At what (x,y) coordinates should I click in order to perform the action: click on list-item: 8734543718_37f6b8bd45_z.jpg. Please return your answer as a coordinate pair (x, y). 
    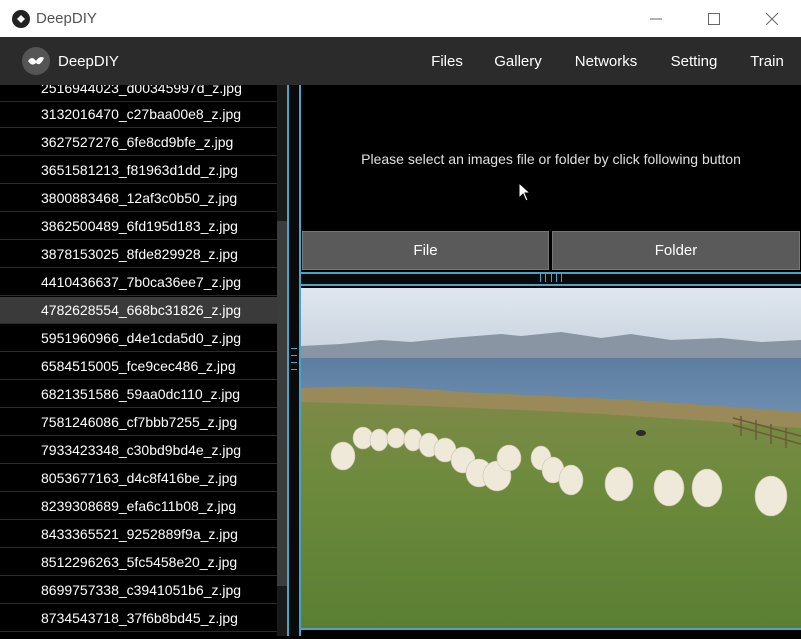
    Looking at the image, I should click on (143, 618).